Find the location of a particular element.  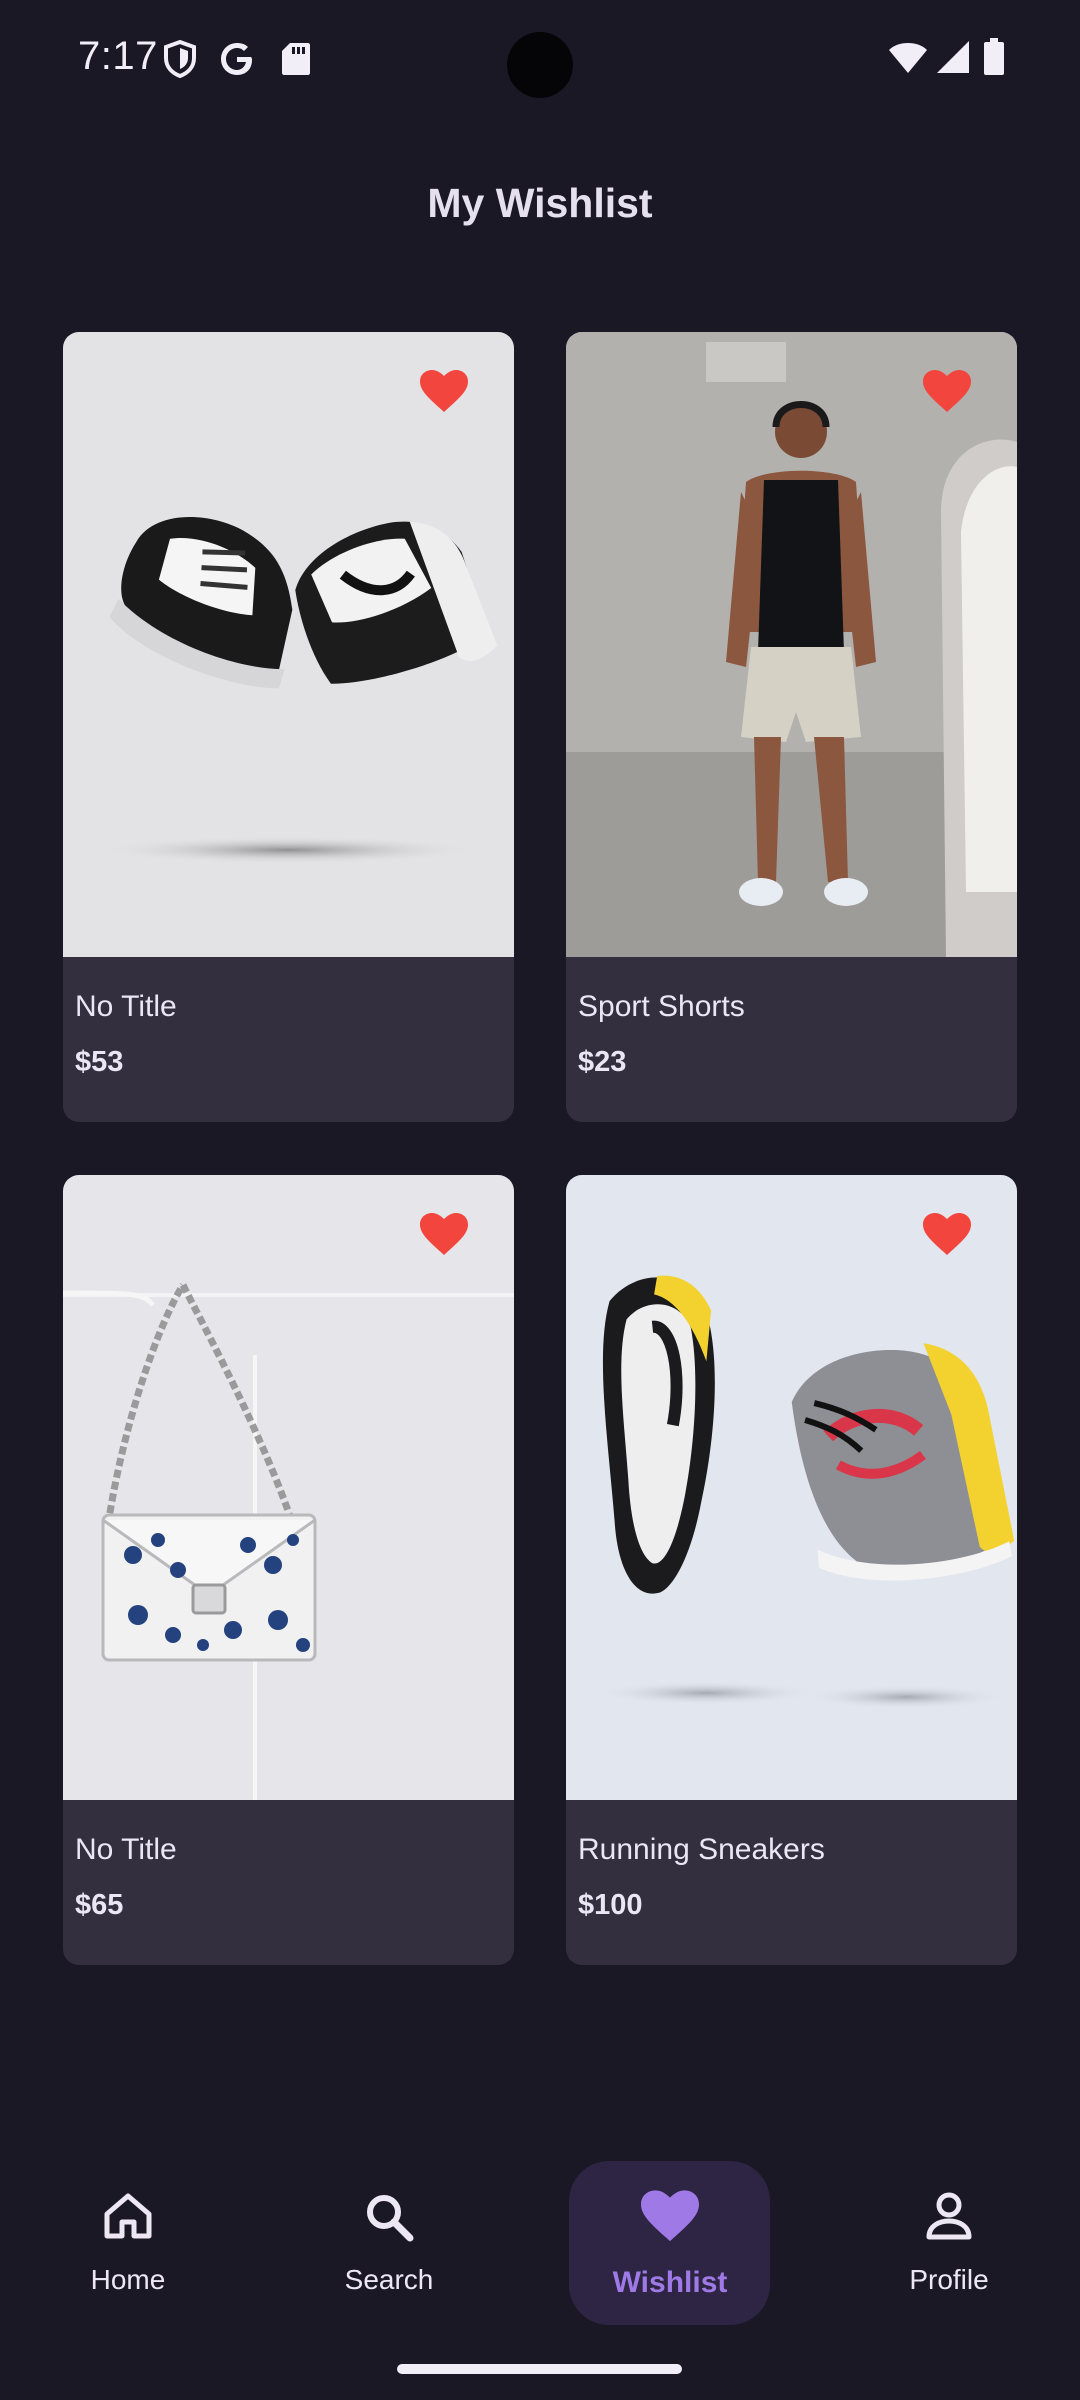

search-icon is located at coordinates (389, 2219).